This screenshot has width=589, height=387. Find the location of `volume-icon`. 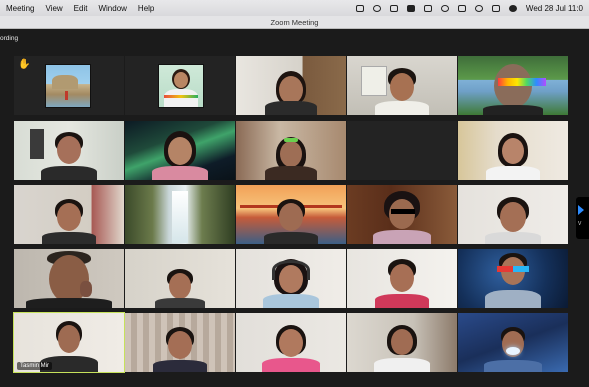

volume-icon is located at coordinates (376, 8).